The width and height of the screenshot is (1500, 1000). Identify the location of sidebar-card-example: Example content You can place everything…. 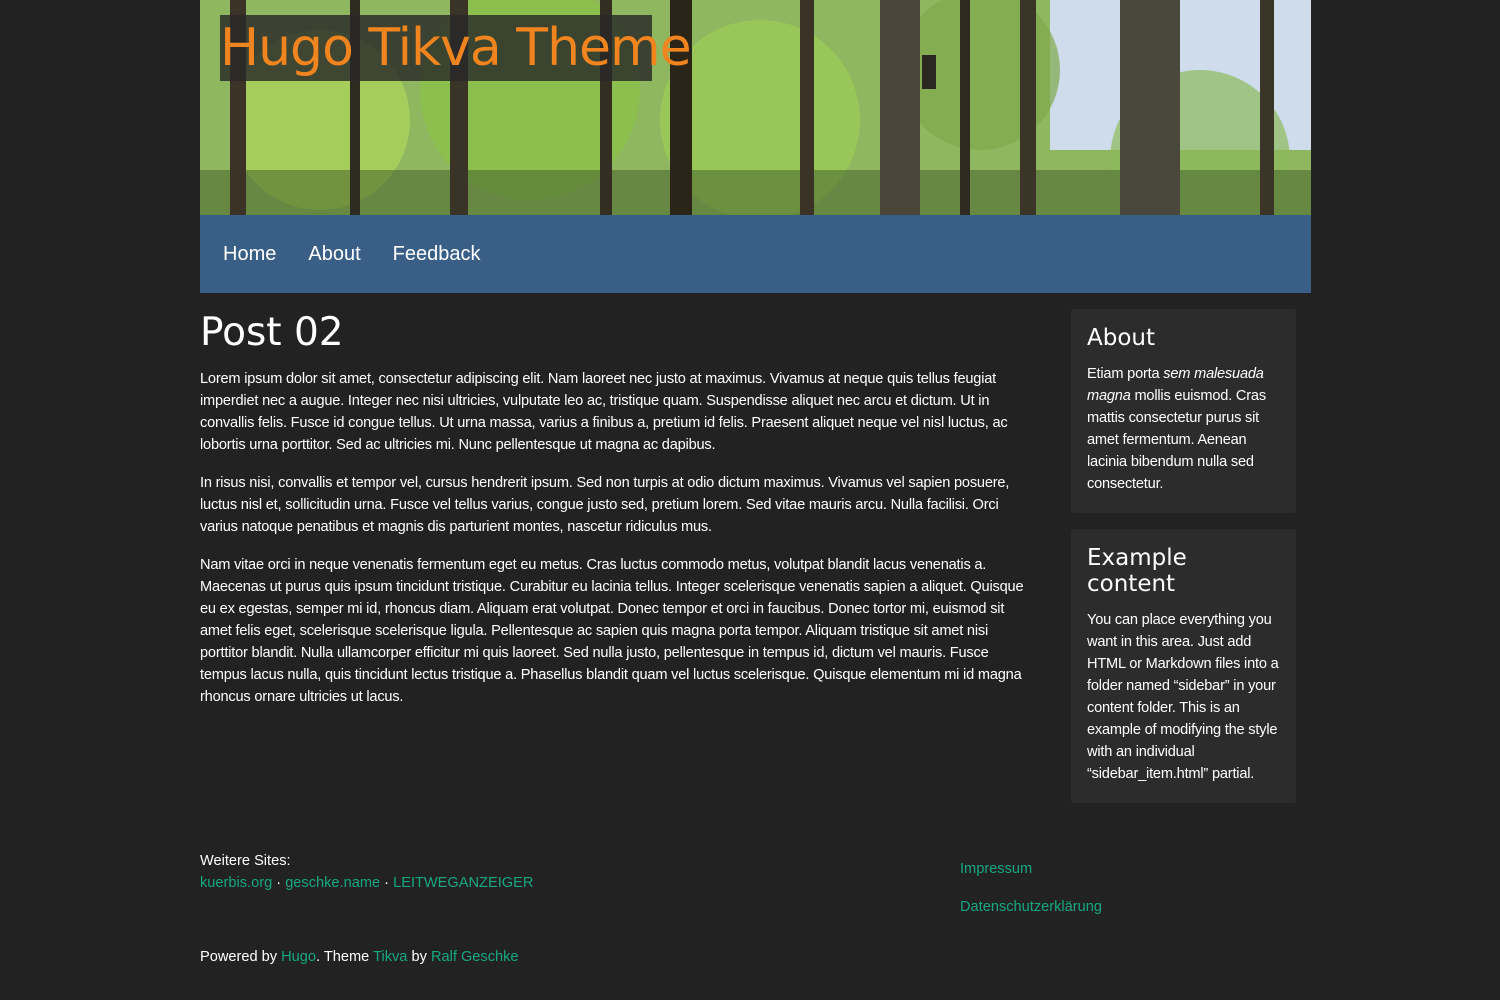
(1183, 666).